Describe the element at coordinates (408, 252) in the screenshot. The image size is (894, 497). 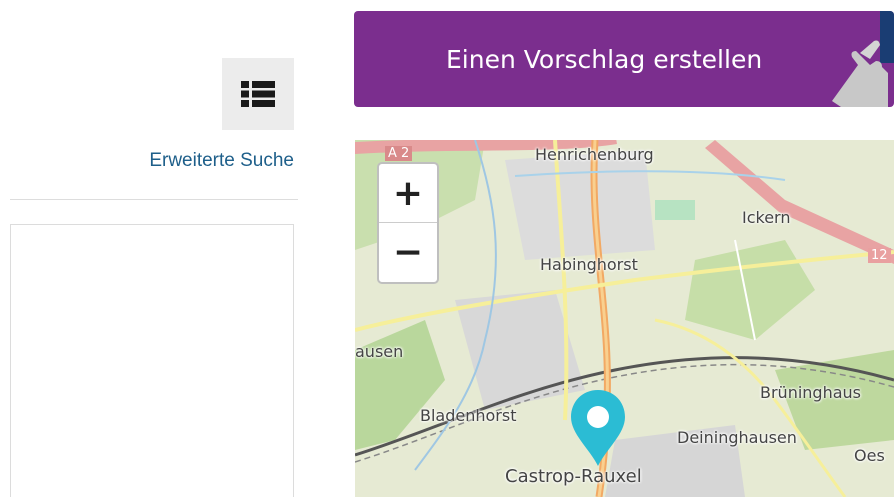
I see `zoom-out-button: −` at that location.